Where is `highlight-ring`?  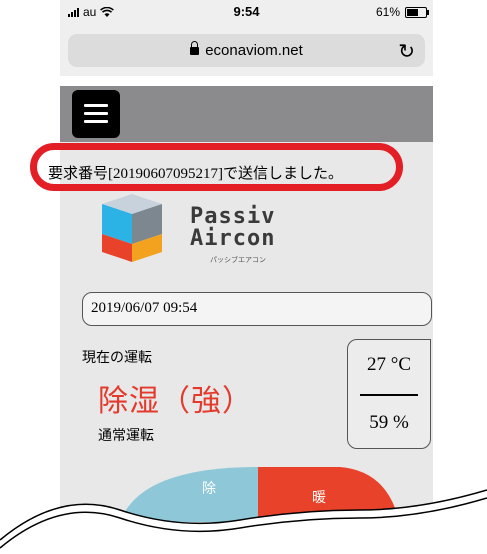 highlight-ring is located at coordinates (216, 167).